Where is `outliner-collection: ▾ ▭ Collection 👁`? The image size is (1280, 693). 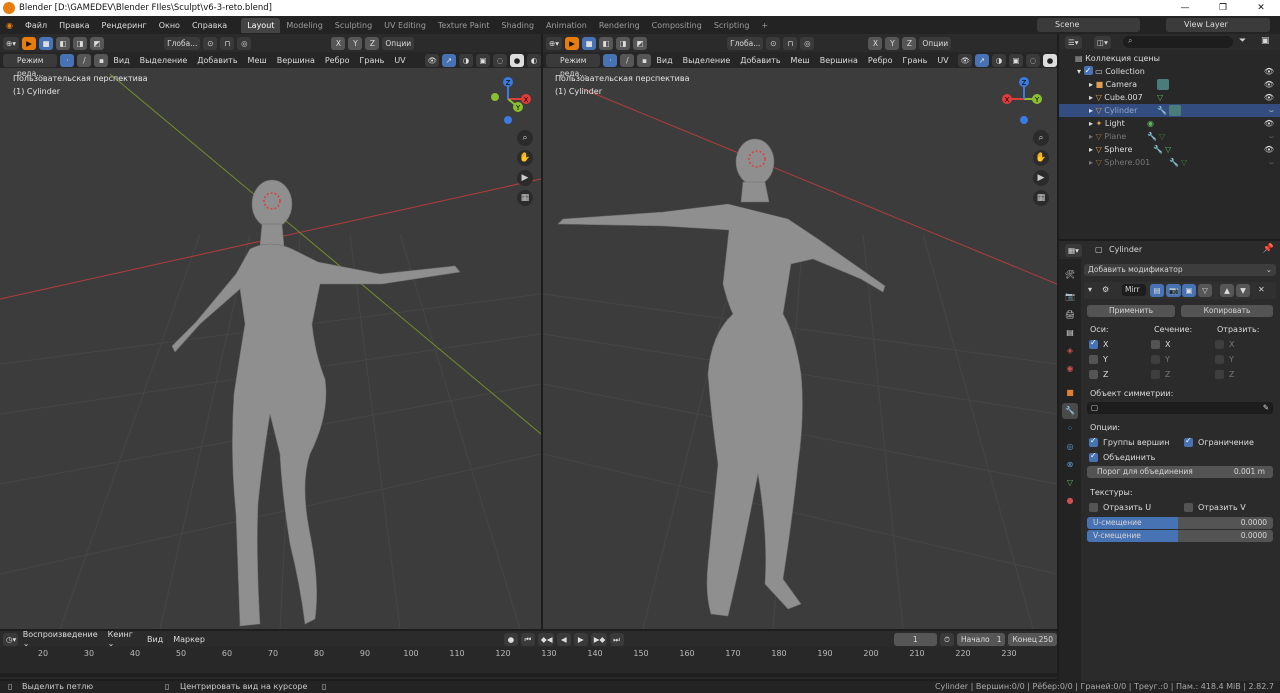 outliner-collection: ▾ ▭ Collection 👁 is located at coordinates (1169, 71).